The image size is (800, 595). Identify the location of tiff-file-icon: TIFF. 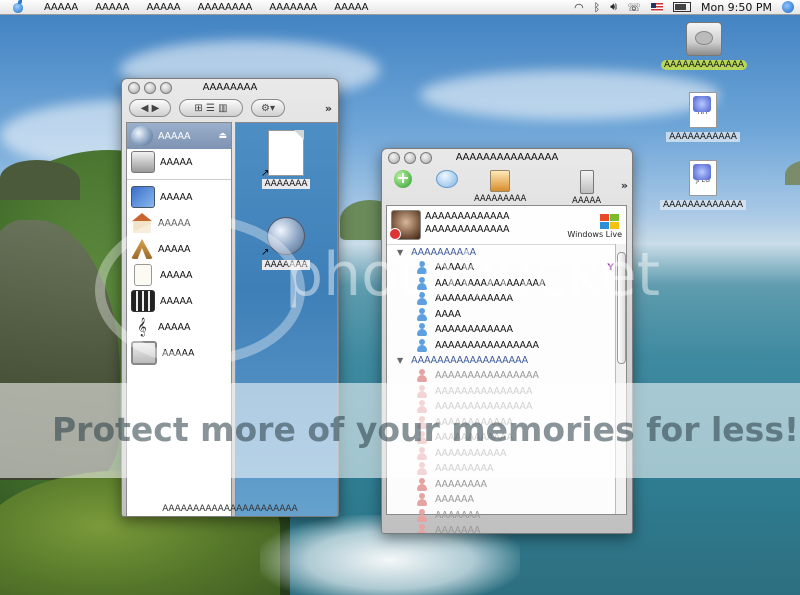
(703, 110).